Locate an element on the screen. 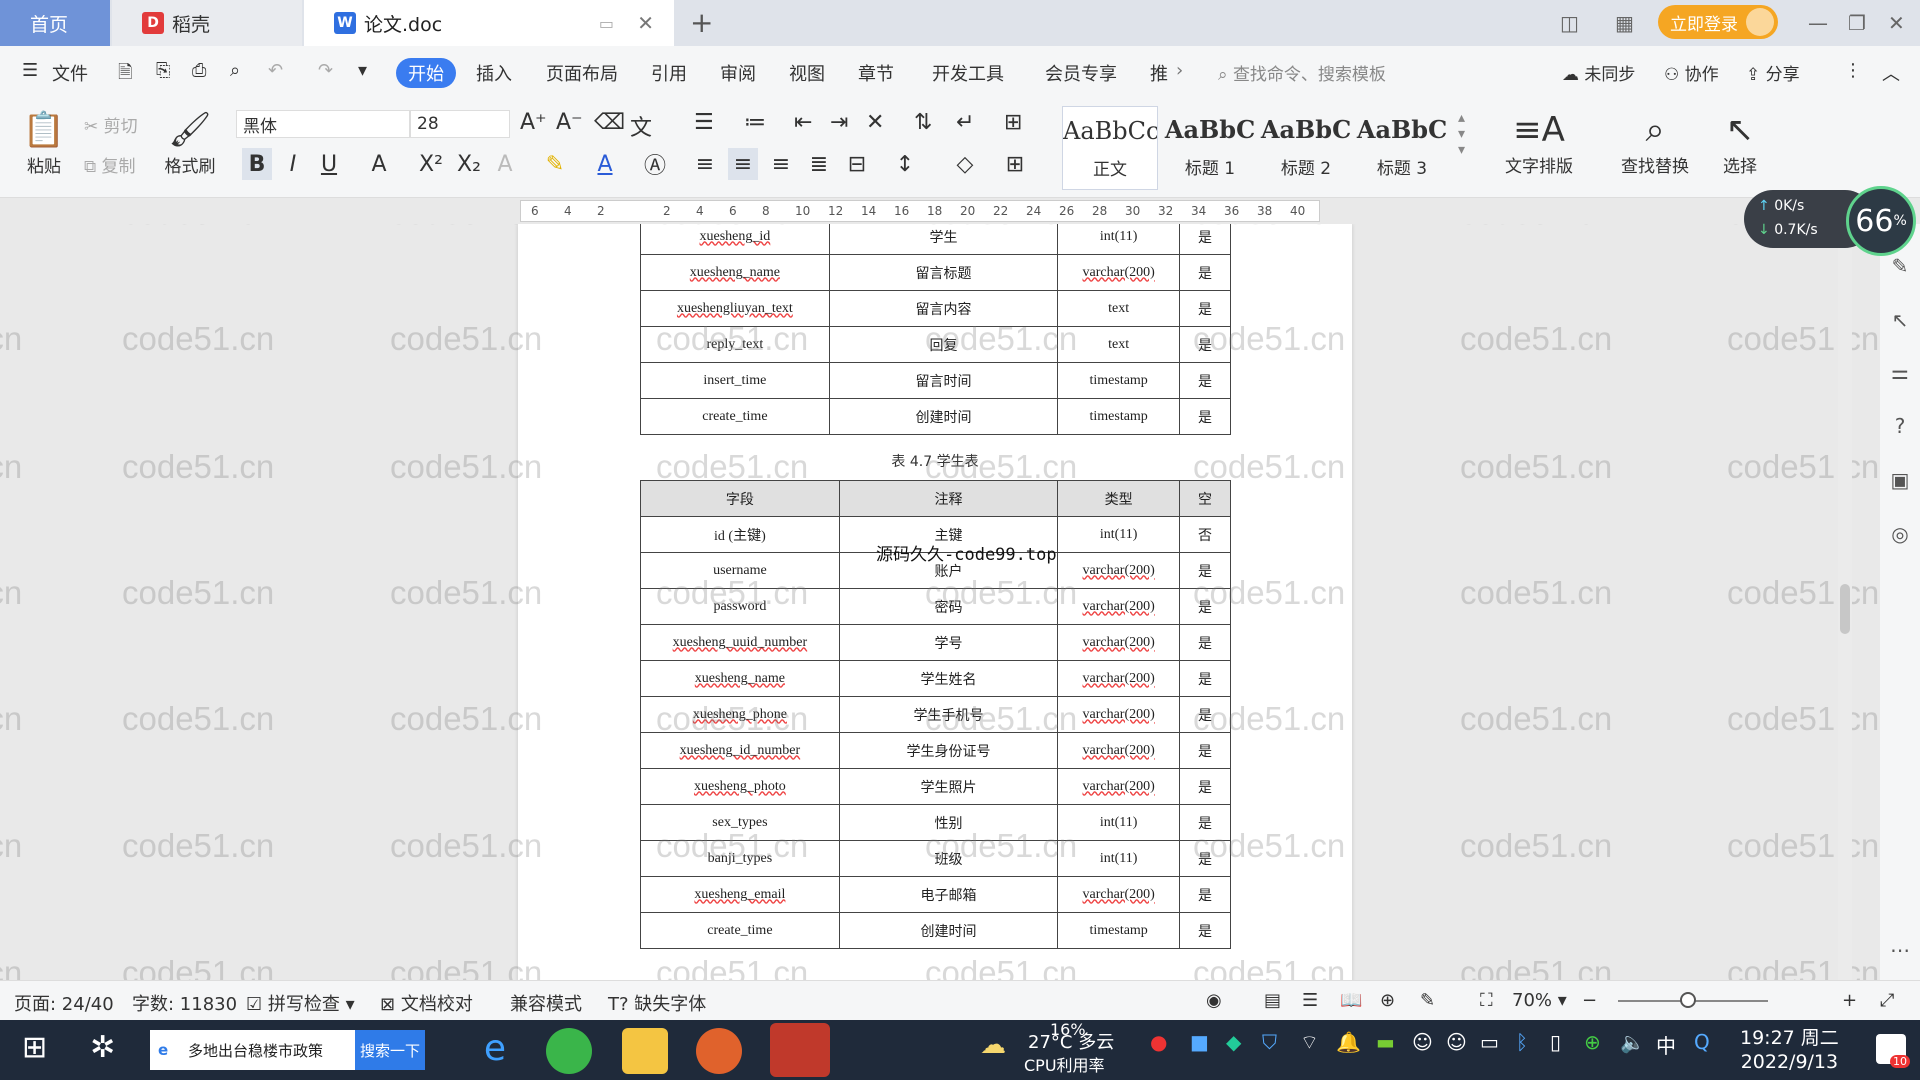 This screenshot has width=1920, height=1080. undo-icon: ↶ is located at coordinates (275, 70).